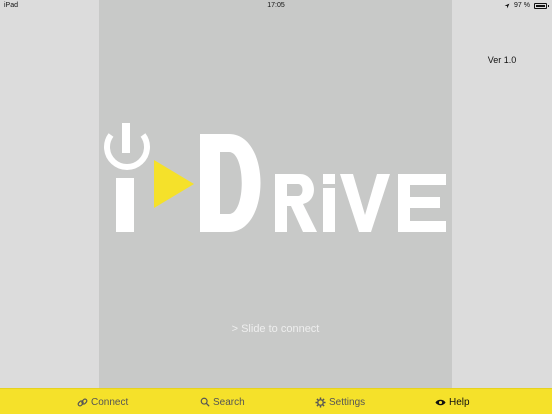  I want to click on logo-letter-r, so click(296, 203).